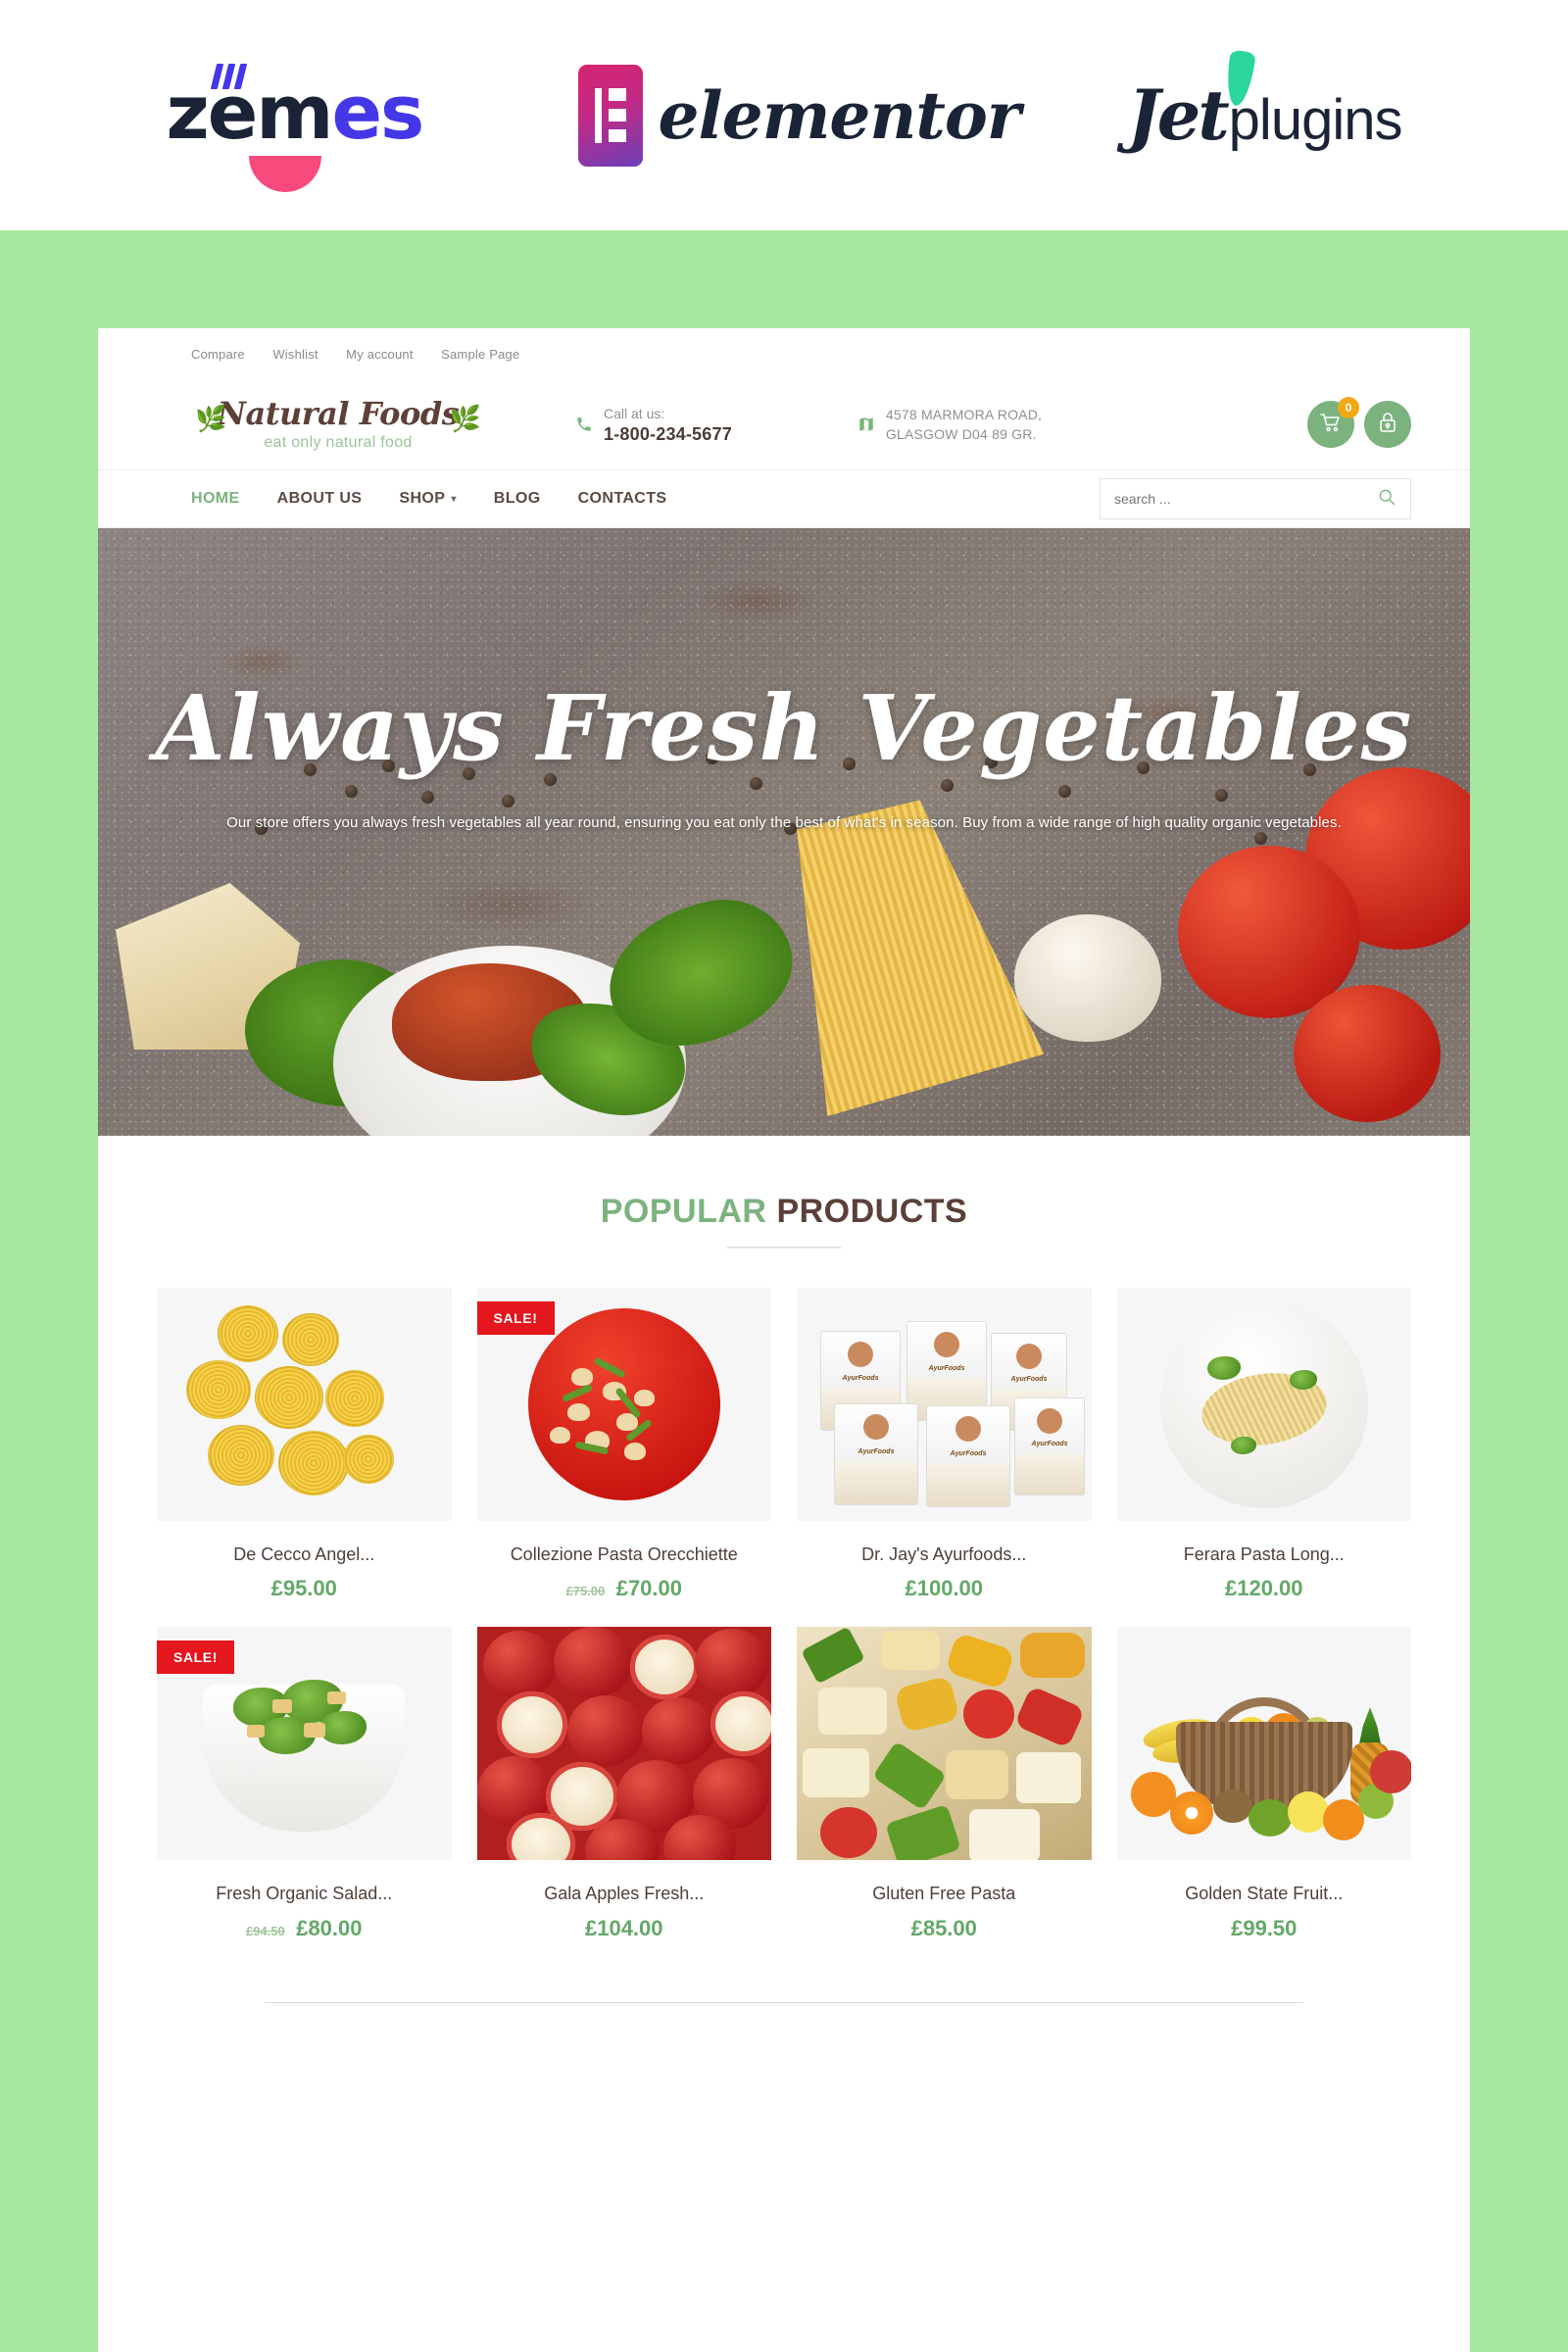 The width and height of the screenshot is (1568, 2352). I want to click on product-price: £94.50 £80.00, so click(304, 1928).